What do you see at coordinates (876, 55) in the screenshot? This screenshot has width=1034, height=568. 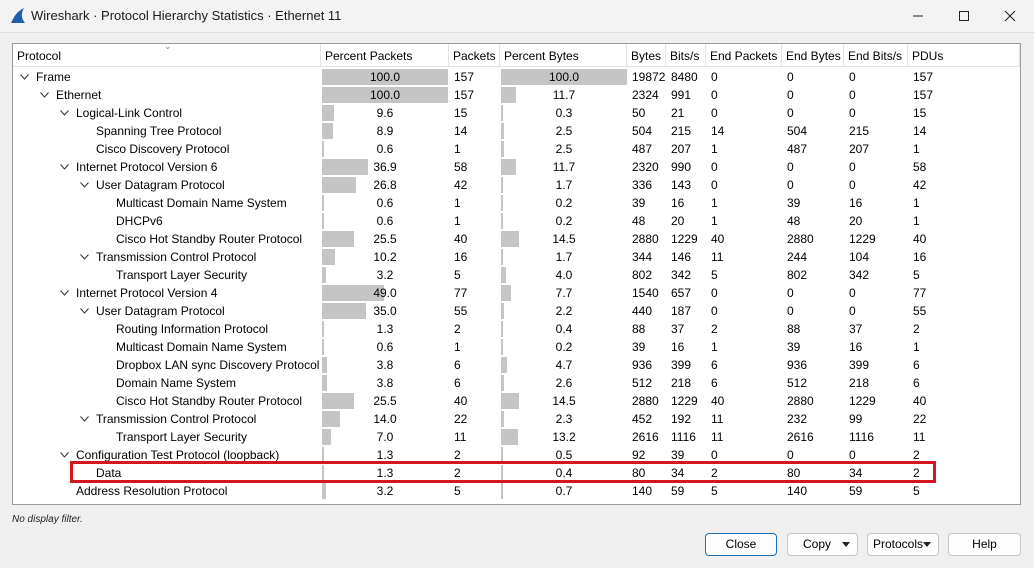 I see `column-header-end-bits-per-second: End Bits/s` at bounding box center [876, 55].